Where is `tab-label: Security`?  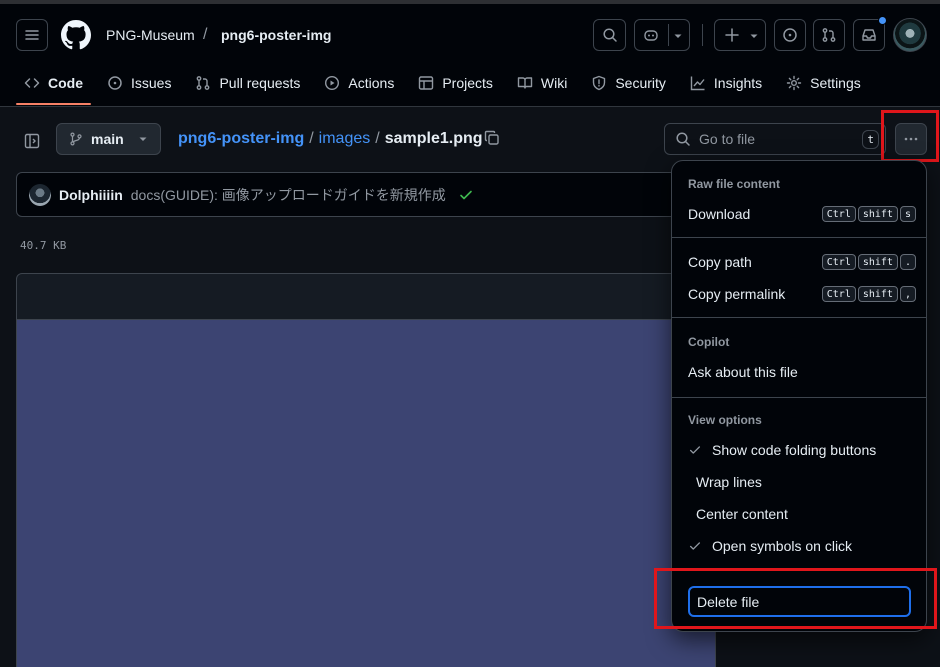
tab-label: Security is located at coordinates (640, 83).